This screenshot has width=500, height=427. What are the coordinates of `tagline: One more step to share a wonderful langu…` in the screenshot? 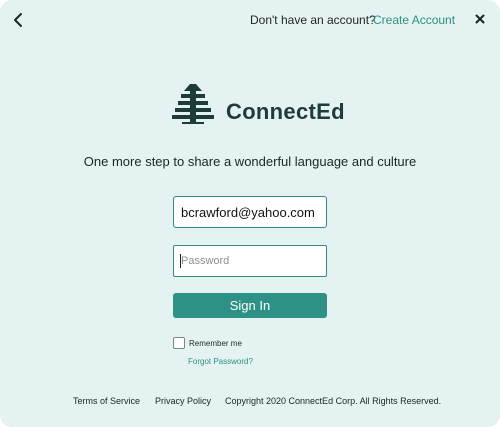 It's located at (250, 161).